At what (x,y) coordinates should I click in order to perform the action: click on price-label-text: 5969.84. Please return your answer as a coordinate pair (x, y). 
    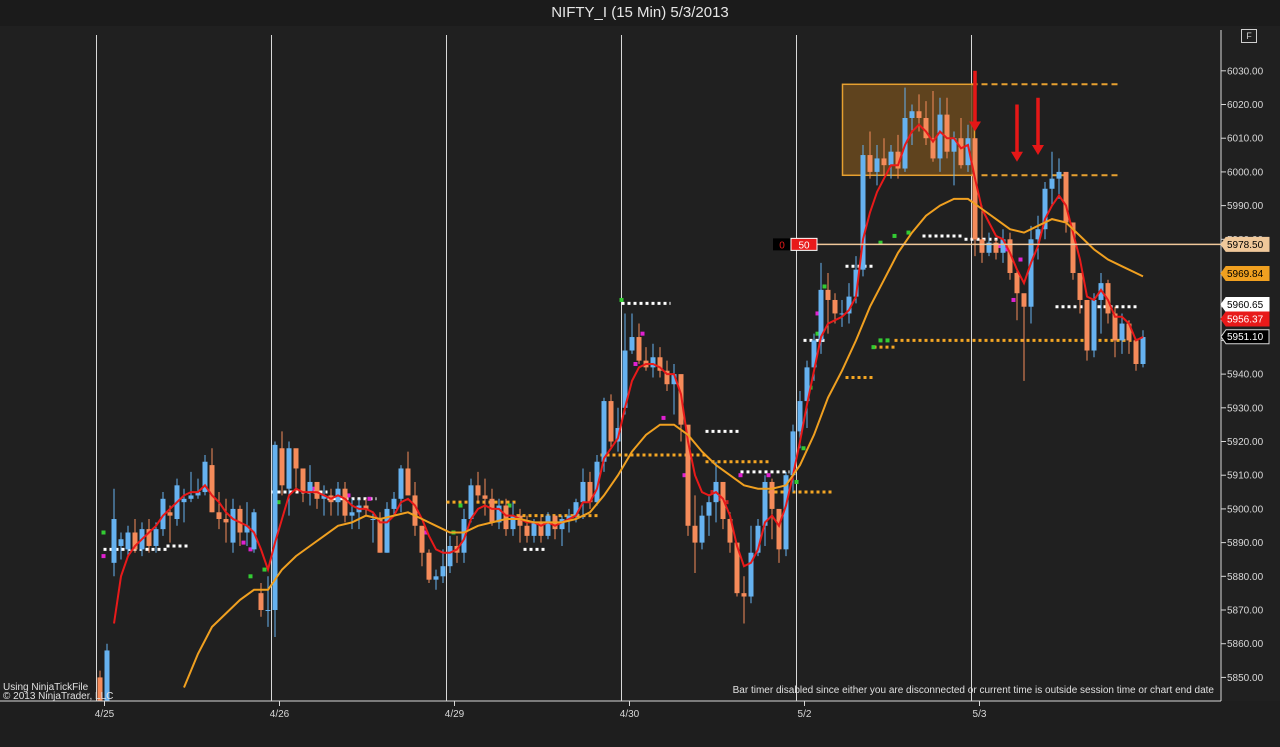
    Looking at the image, I should click on (1245, 274).